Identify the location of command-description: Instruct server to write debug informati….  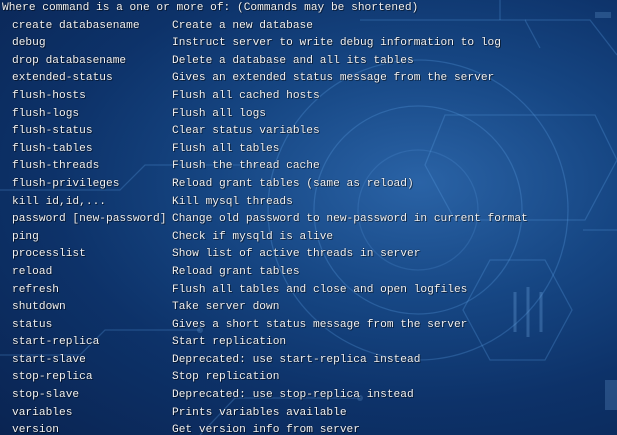
(336, 43).